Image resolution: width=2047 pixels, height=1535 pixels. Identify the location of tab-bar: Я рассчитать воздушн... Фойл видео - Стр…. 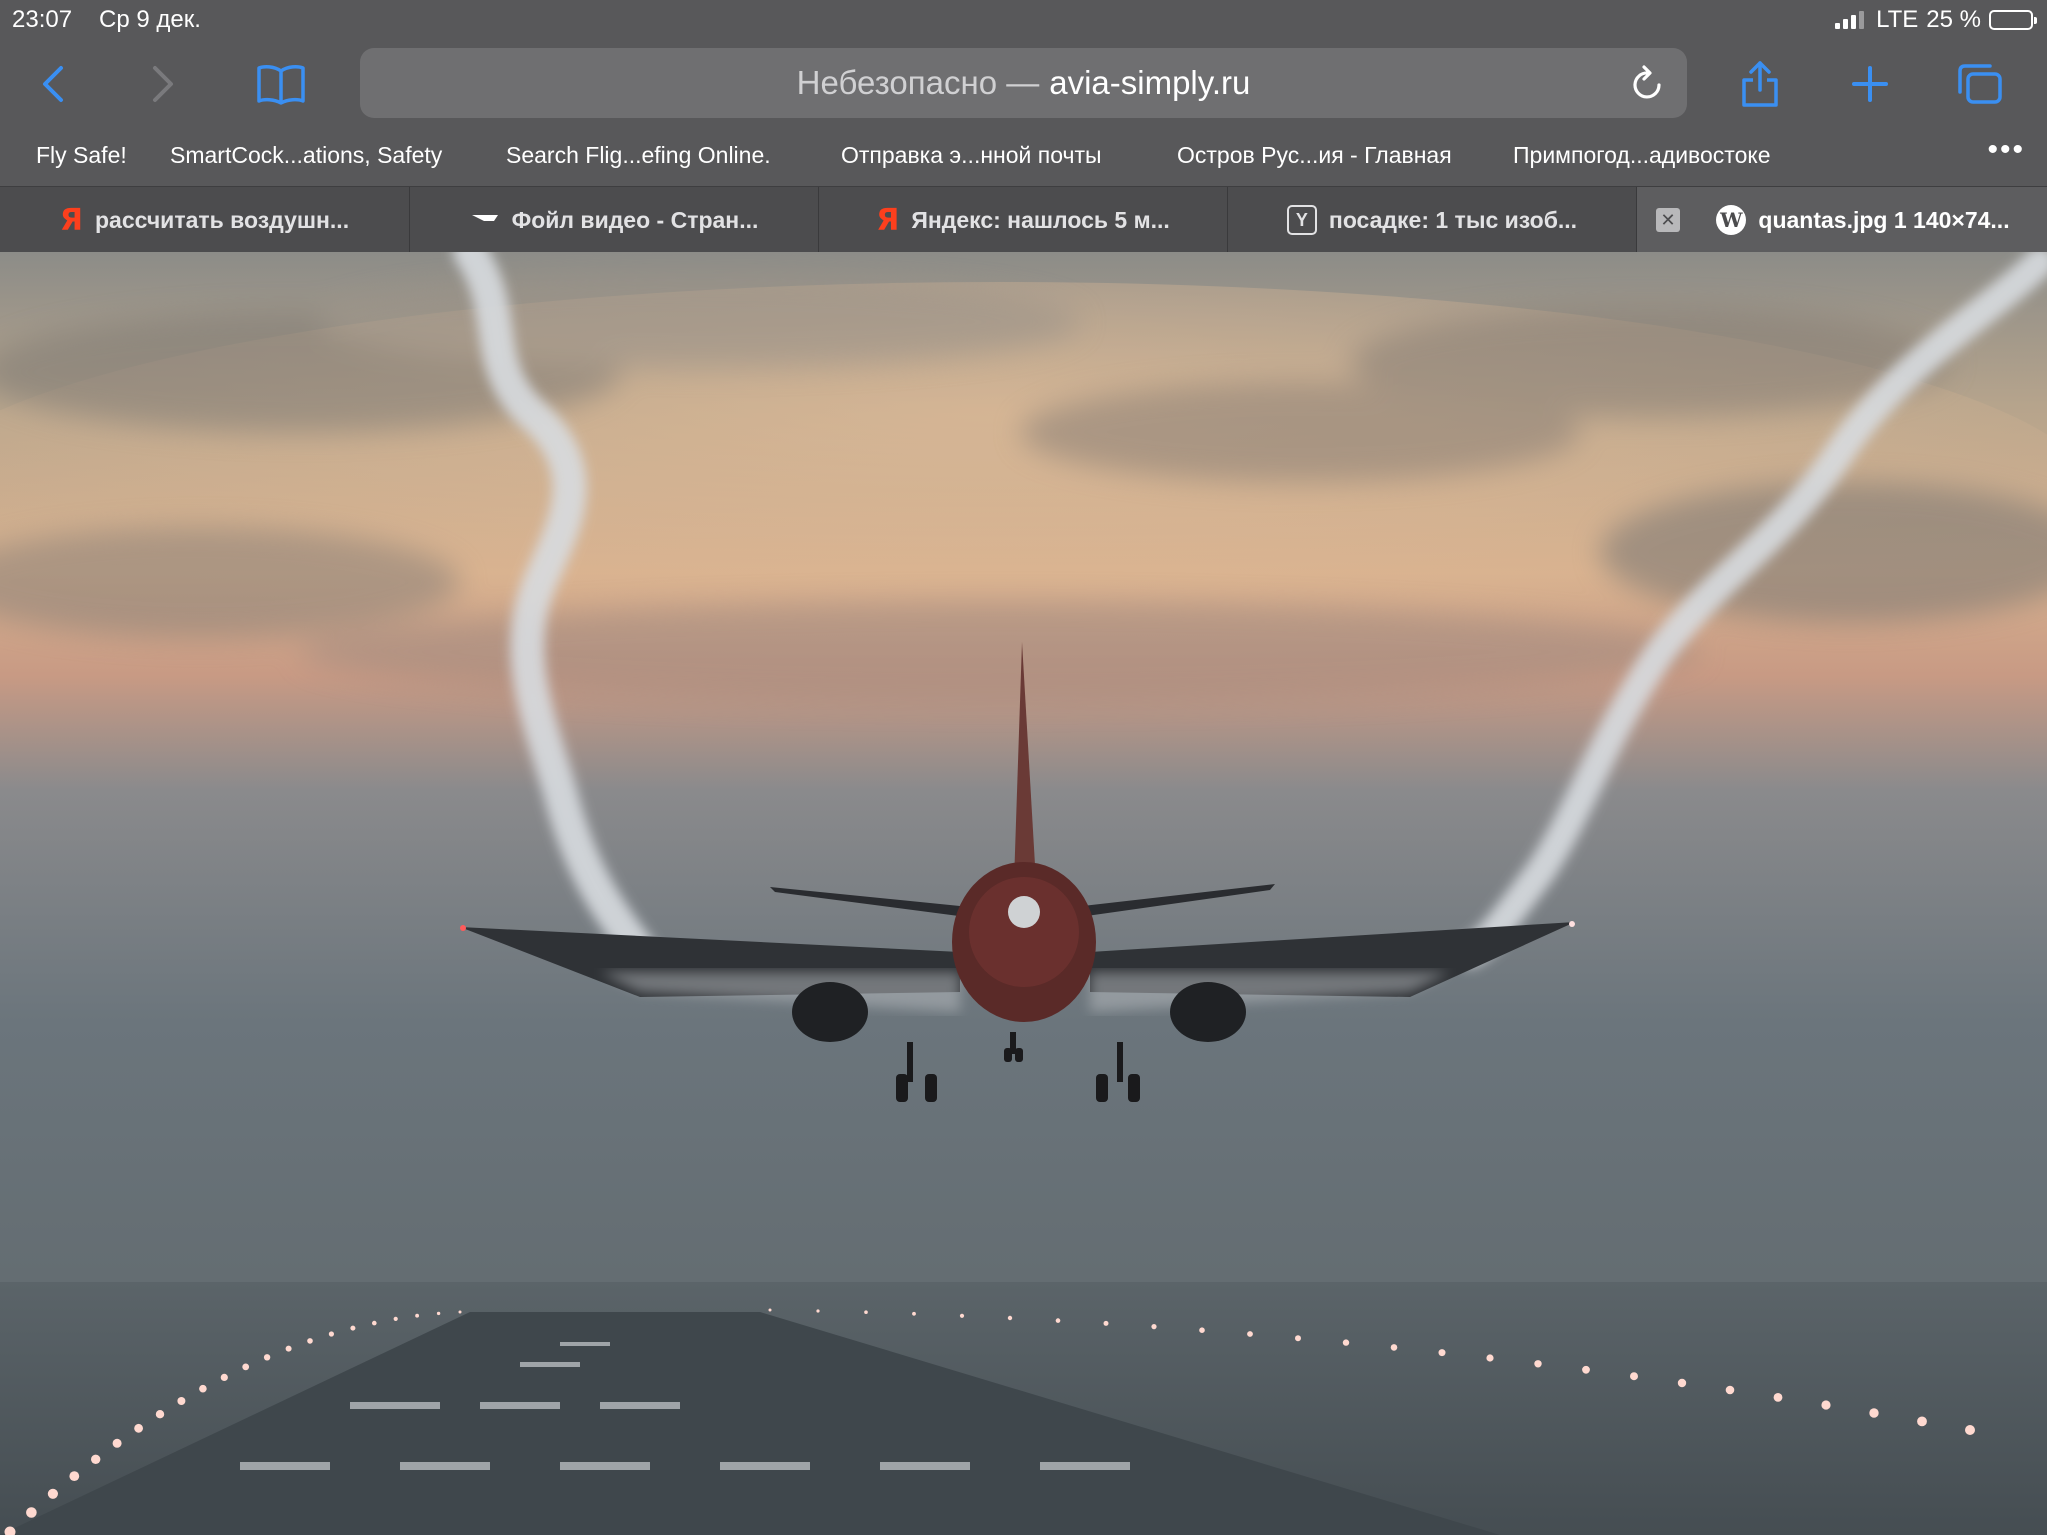
(1023, 219).